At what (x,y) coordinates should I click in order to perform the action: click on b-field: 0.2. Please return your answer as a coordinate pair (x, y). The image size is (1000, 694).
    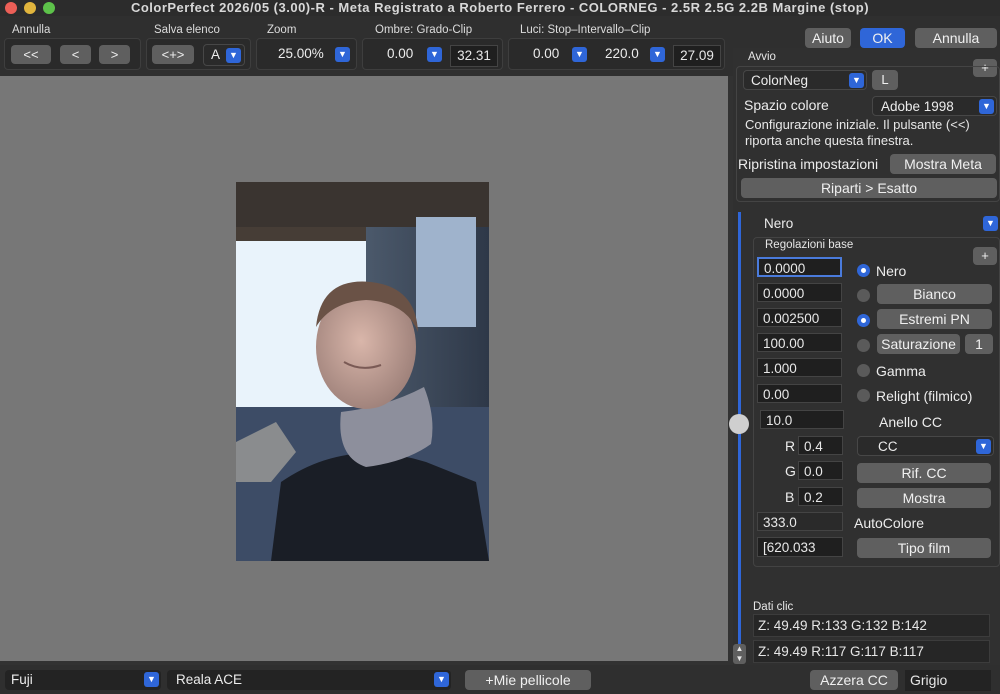
    Looking at the image, I should click on (820, 496).